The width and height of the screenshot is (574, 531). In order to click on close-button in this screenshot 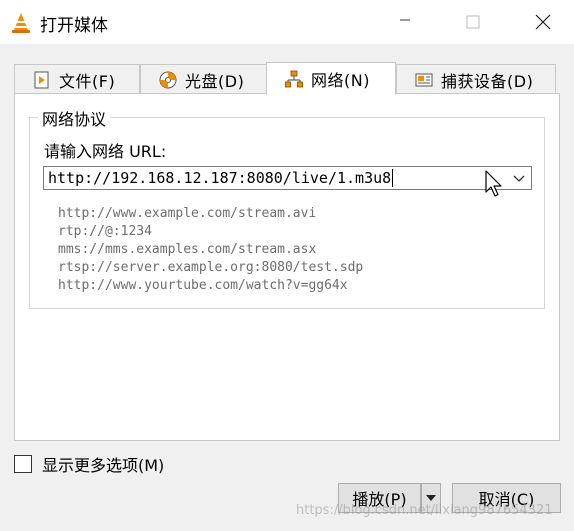, I will do `click(543, 22)`.